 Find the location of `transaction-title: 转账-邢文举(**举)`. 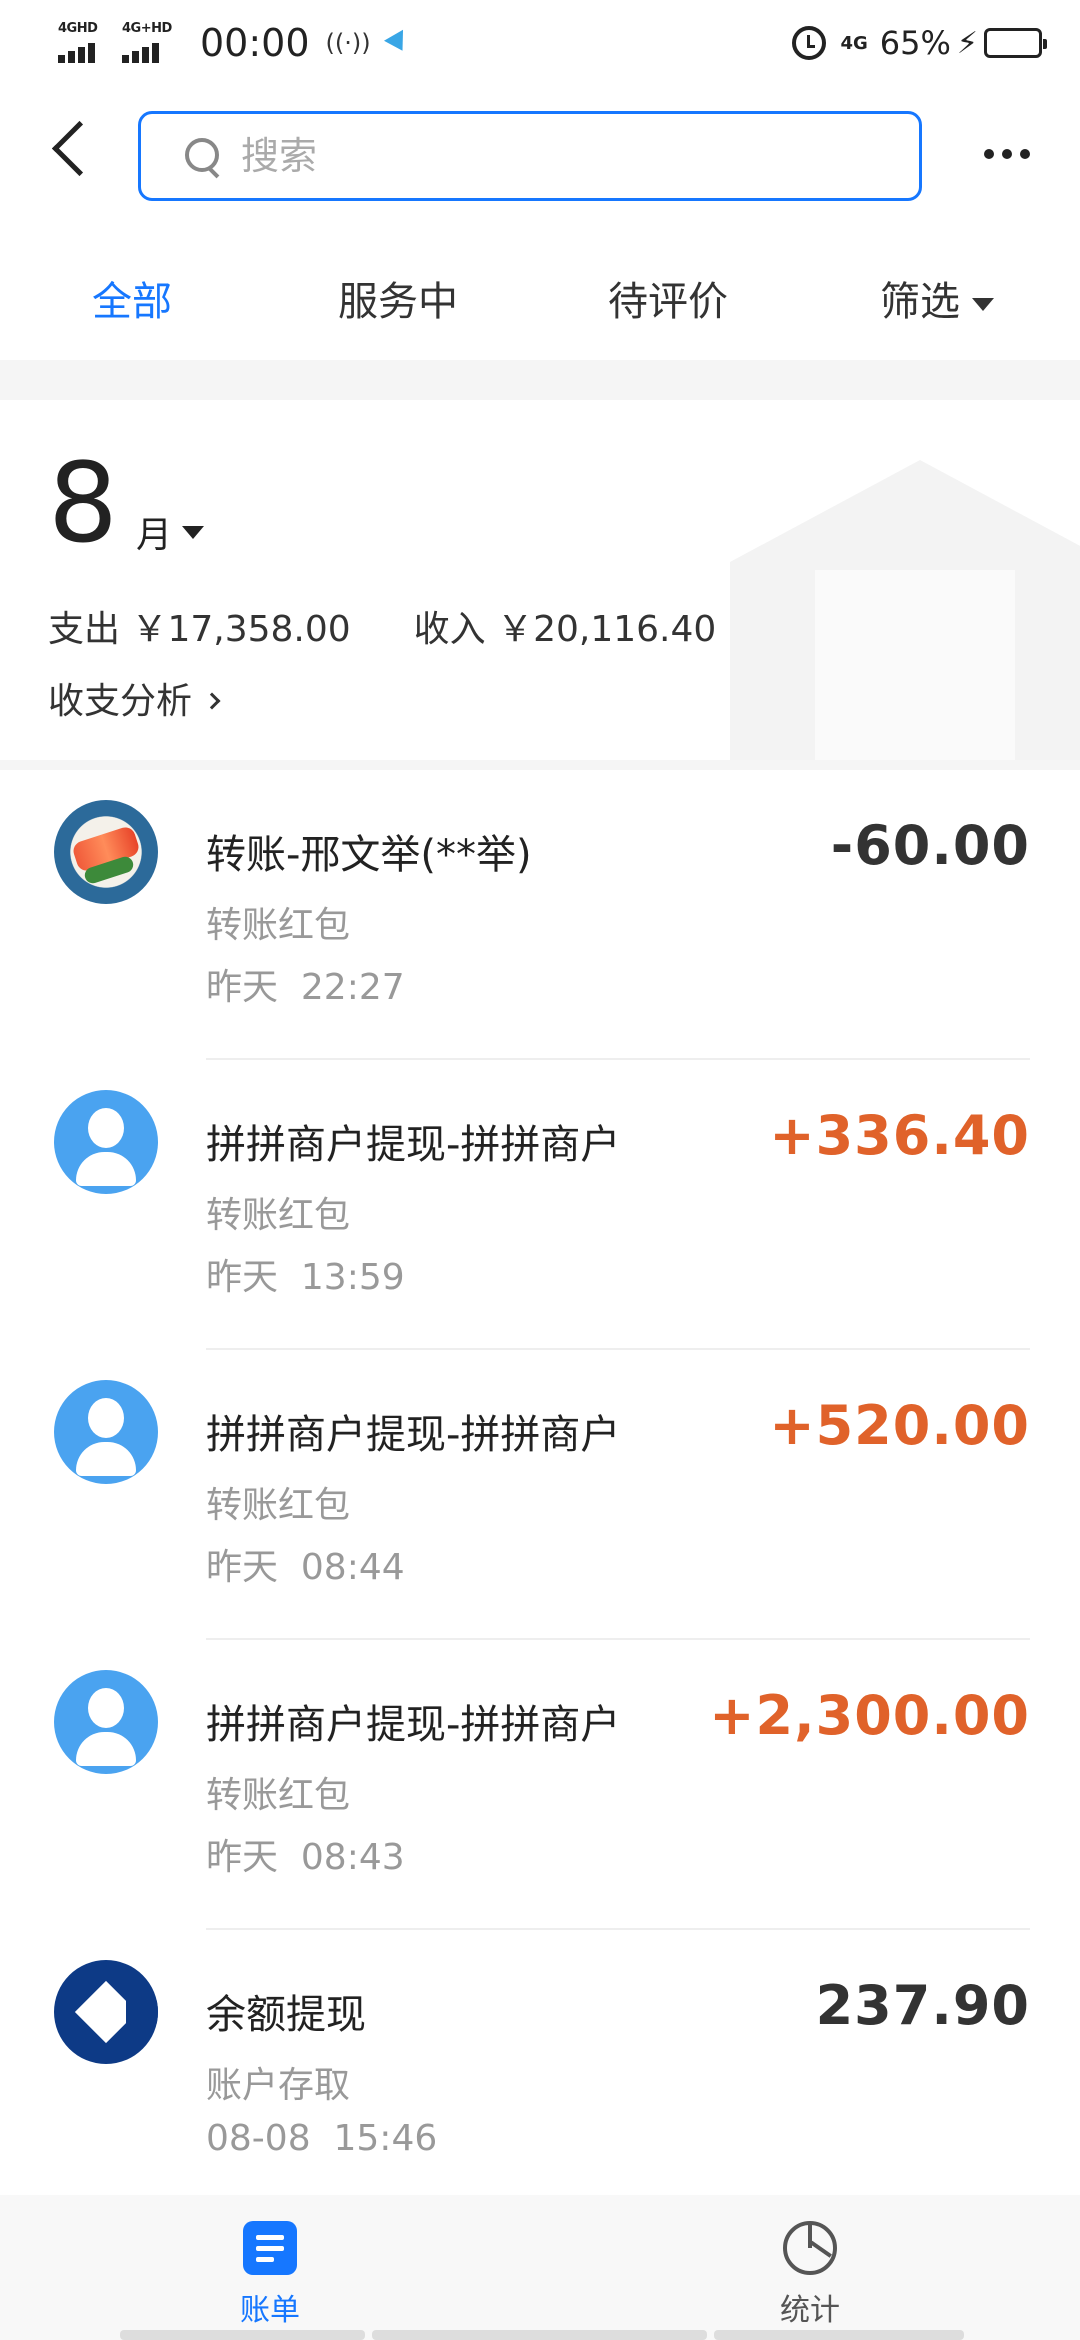

transaction-title: 转账-邢文举(**举) is located at coordinates (369, 855).